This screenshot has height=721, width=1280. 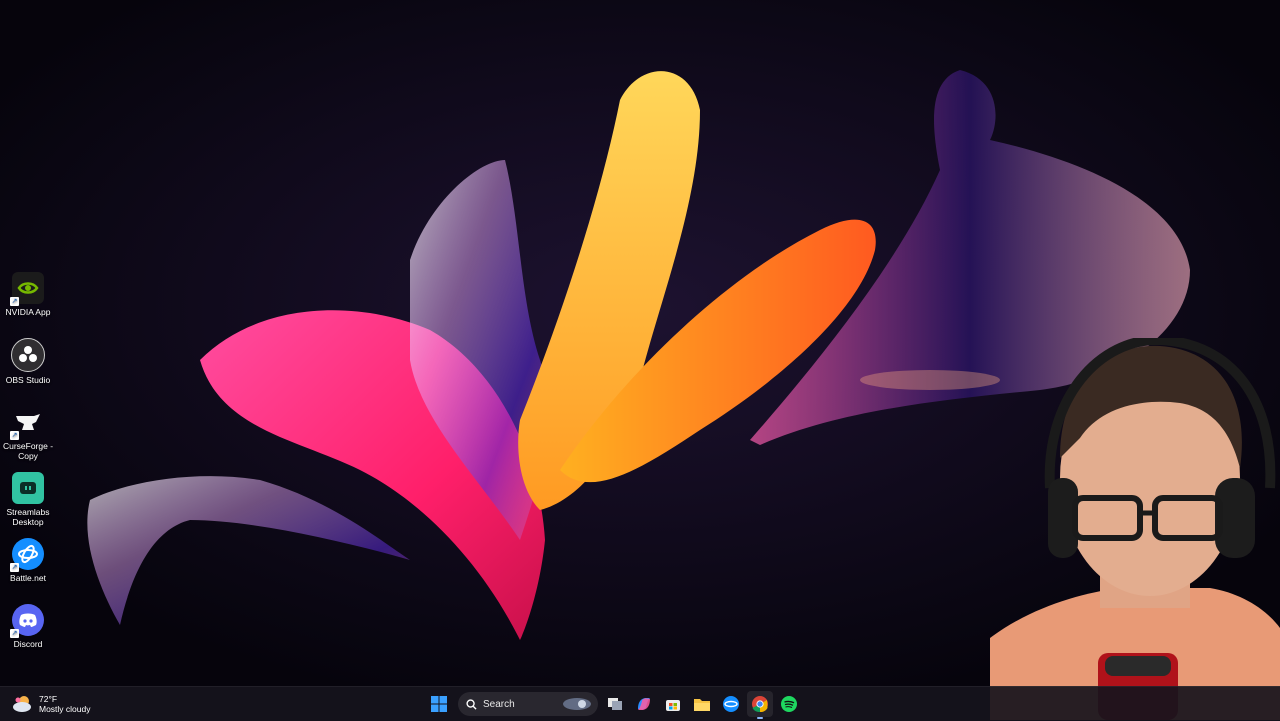 I want to click on nvidia-icon: ↗, so click(x=27, y=289).